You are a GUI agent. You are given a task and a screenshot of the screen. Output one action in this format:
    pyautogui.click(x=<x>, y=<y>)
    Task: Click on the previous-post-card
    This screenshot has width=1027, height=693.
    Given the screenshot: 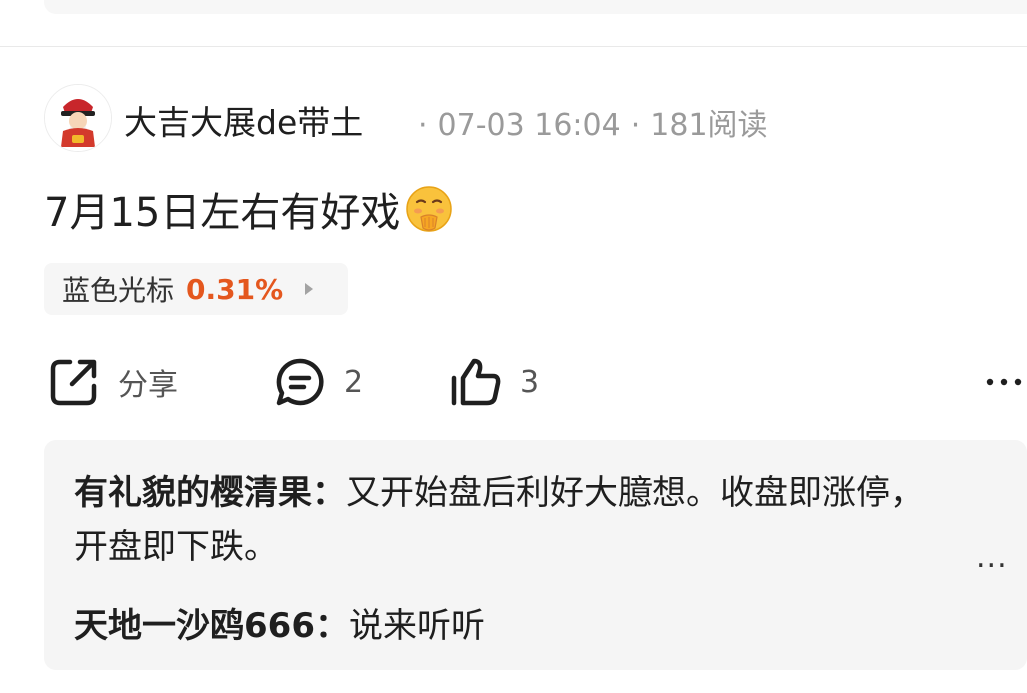 What is the action you would take?
    pyautogui.click(x=535, y=7)
    